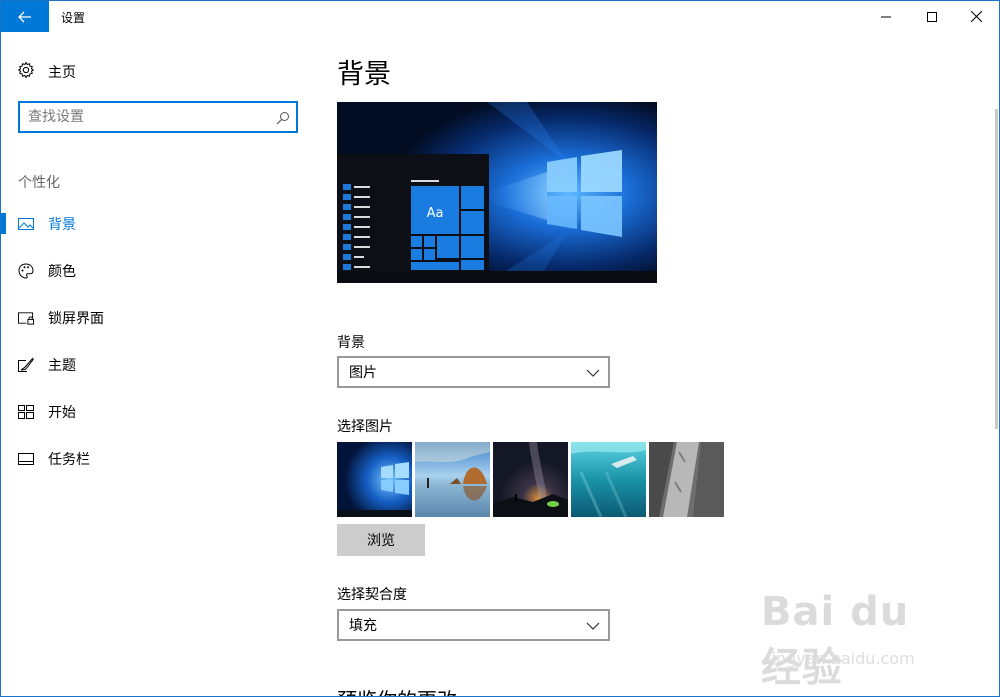  Describe the element at coordinates (435, 213) in the screenshot. I see `preview-tile-label: Aa` at that location.